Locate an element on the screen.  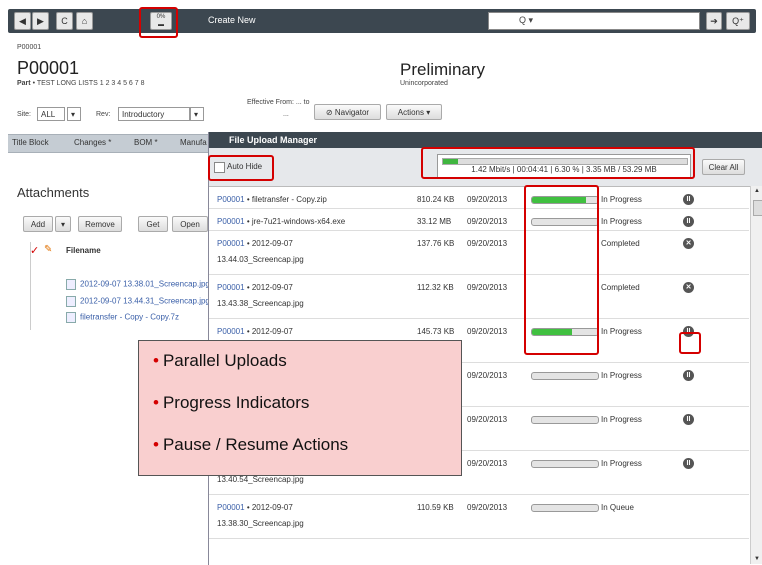
pause-action-highlight is located at coordinates (690, 343).